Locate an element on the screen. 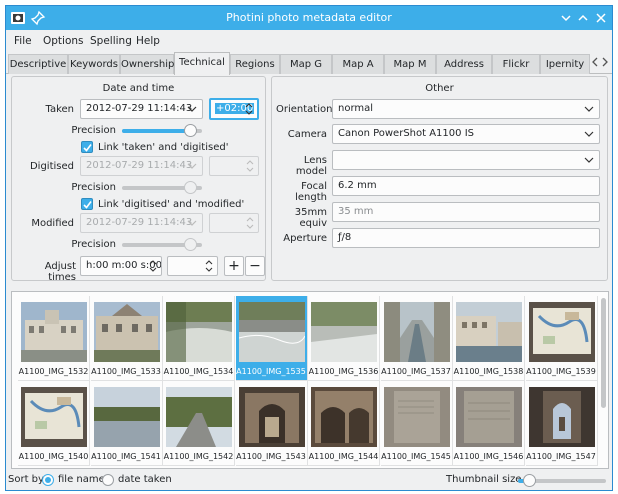 This screenshot has width=618, height=494. thumbnail-item: A1100_IMG_1545 is located at coordinates (416, 423).